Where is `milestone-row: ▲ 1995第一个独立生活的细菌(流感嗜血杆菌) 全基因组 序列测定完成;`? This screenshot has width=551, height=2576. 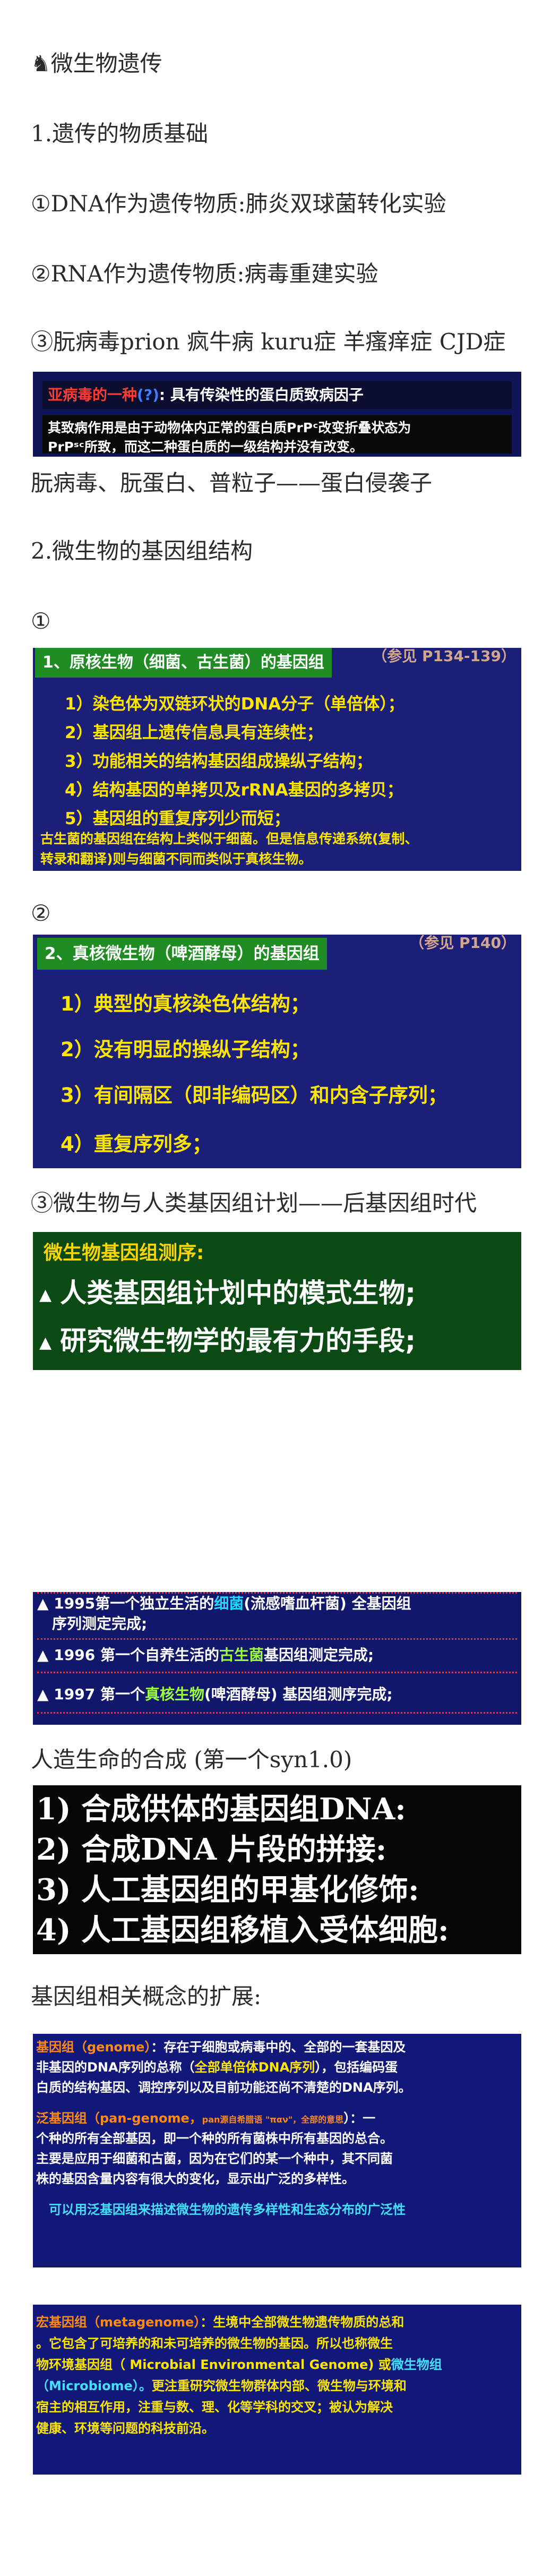
milestone-row: ▲ 1995第一个独立生活的细菌(流感嗜血杆菌) 全基因组 序列测定完成; is located at coordinates (277, 1616).